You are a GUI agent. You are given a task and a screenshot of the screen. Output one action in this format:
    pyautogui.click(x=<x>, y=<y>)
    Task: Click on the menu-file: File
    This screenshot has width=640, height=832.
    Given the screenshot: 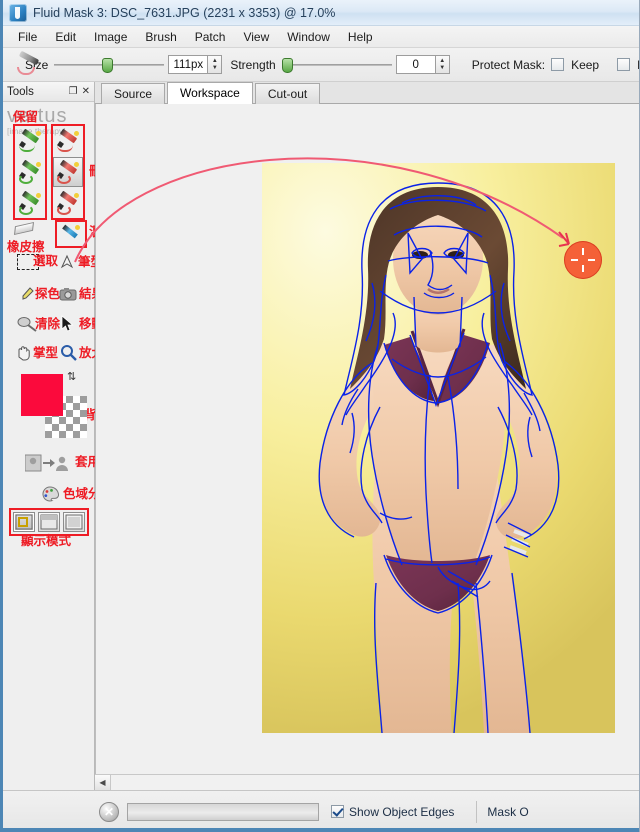 What is the action you would take?
    pyautogui.click(x=27, y=37)
    